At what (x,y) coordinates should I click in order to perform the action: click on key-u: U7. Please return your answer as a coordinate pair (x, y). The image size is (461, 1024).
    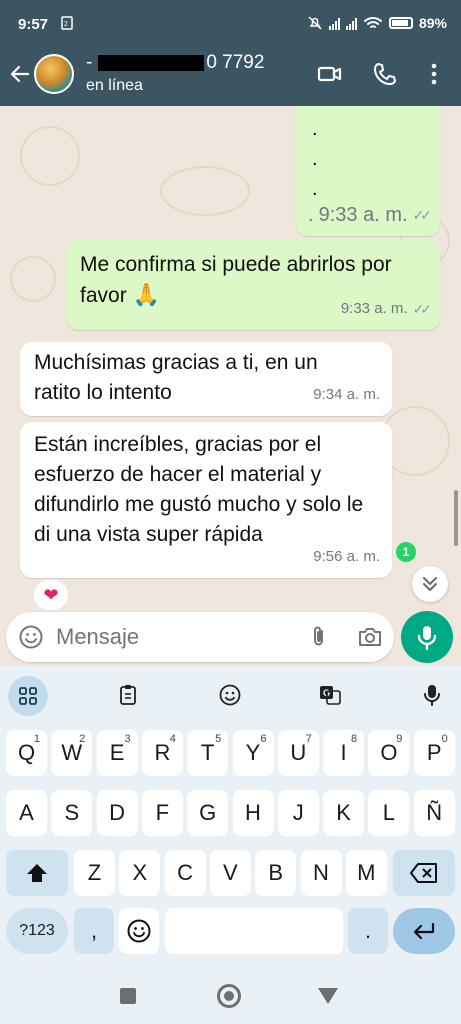
    Looking at the image, I should click on (298, 753).